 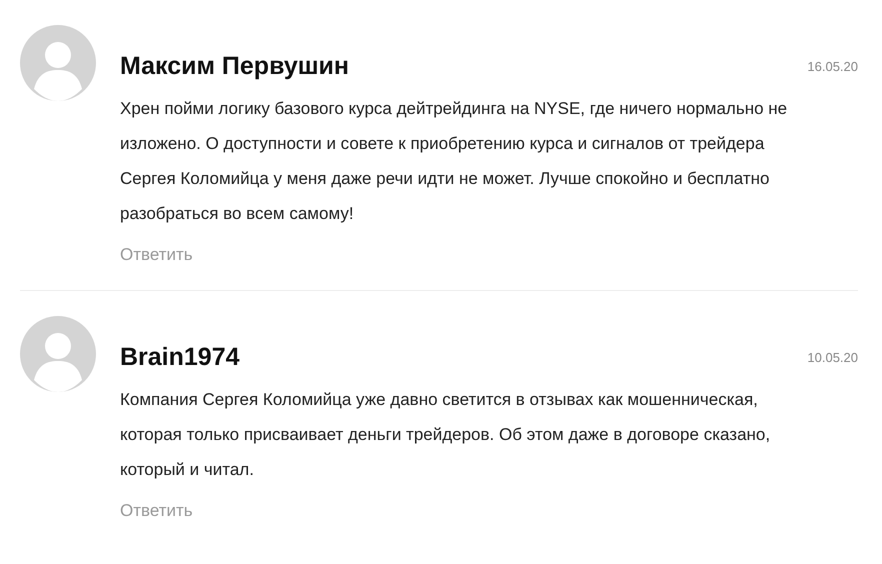 What do you see at coordinates (832, 66) in the screenshot?
I see `comment-date: 16.05.20` at bounding box center [832, 66].